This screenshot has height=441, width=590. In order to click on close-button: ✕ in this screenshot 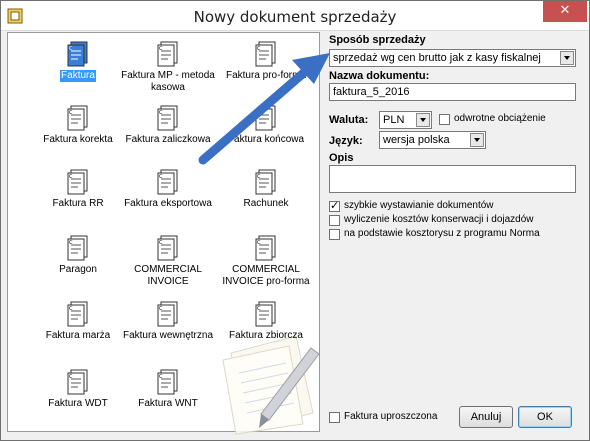, I will do `click(565, 11)`.